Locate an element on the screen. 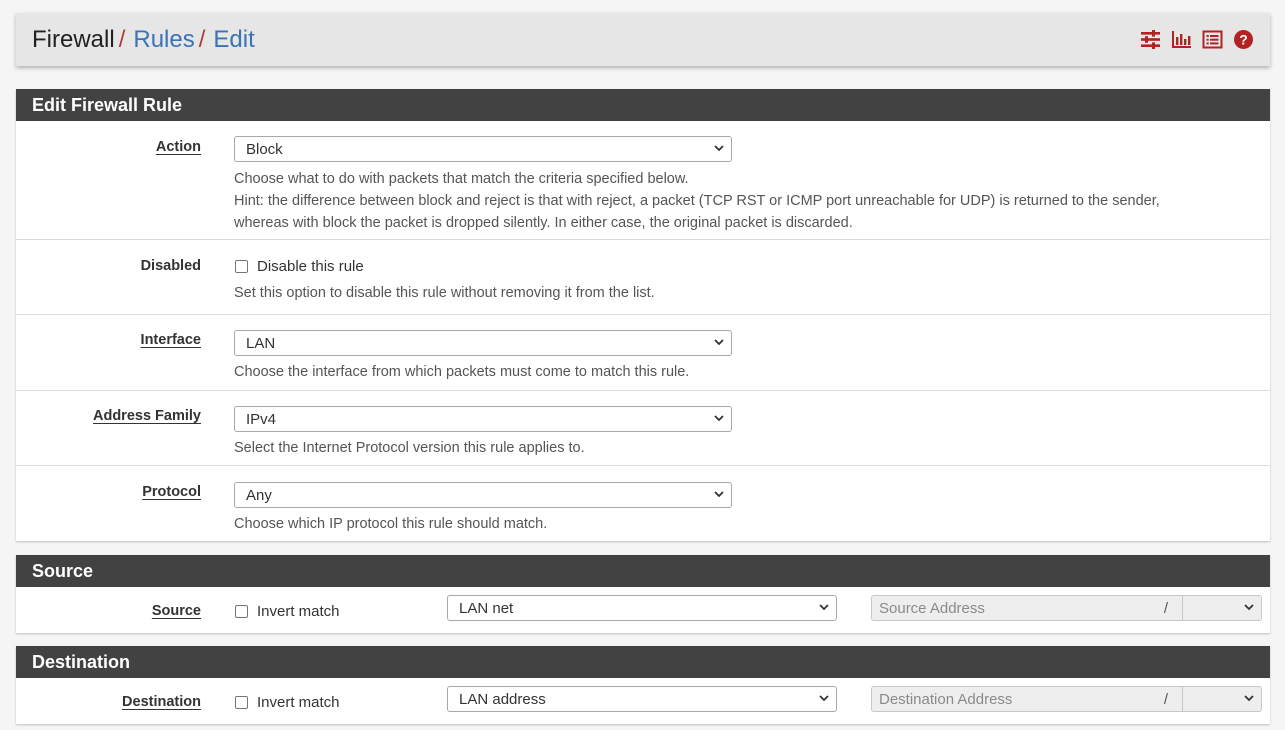 This screenshot has height=730, width=1285. source-invert-label: Invert match is located at coordinates (298, 611).